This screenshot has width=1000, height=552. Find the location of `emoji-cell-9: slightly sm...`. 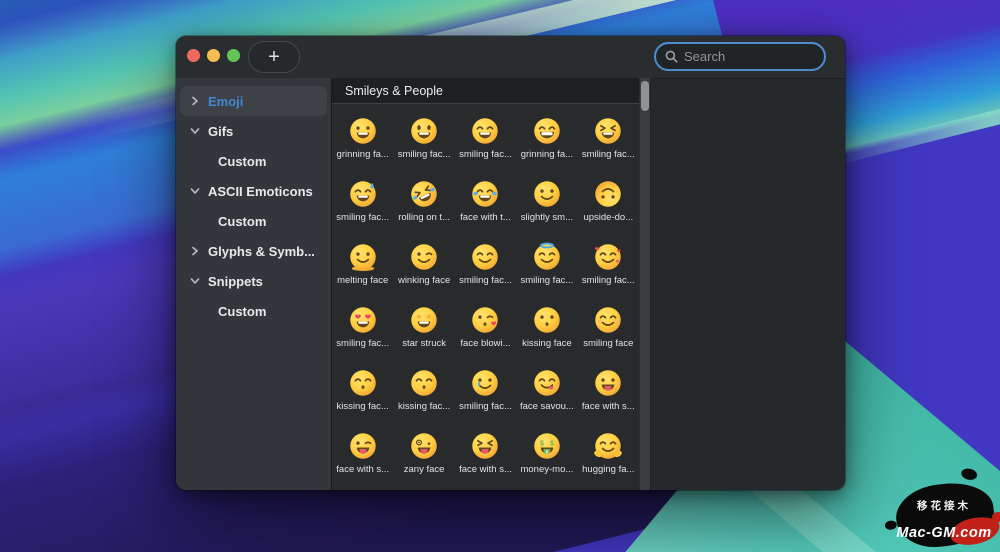

emoji-cell-9: slightly sm... is located at coordinates (546, 201).